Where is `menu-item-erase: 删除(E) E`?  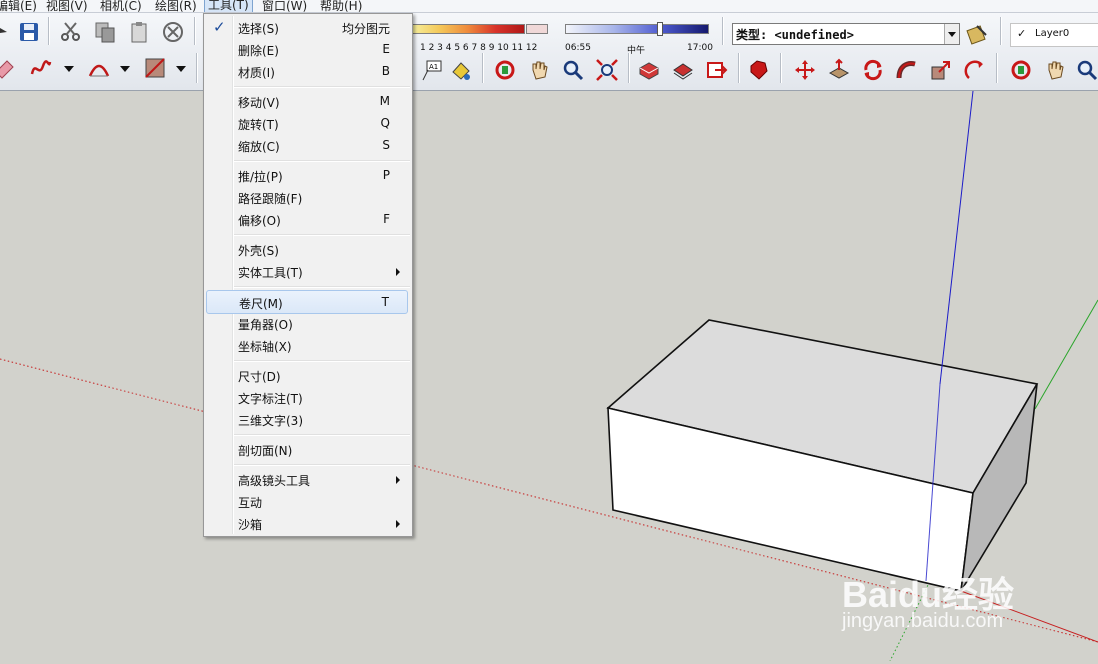
menu-item-erase: 删除(E) E is located at coordinates (307, 49).